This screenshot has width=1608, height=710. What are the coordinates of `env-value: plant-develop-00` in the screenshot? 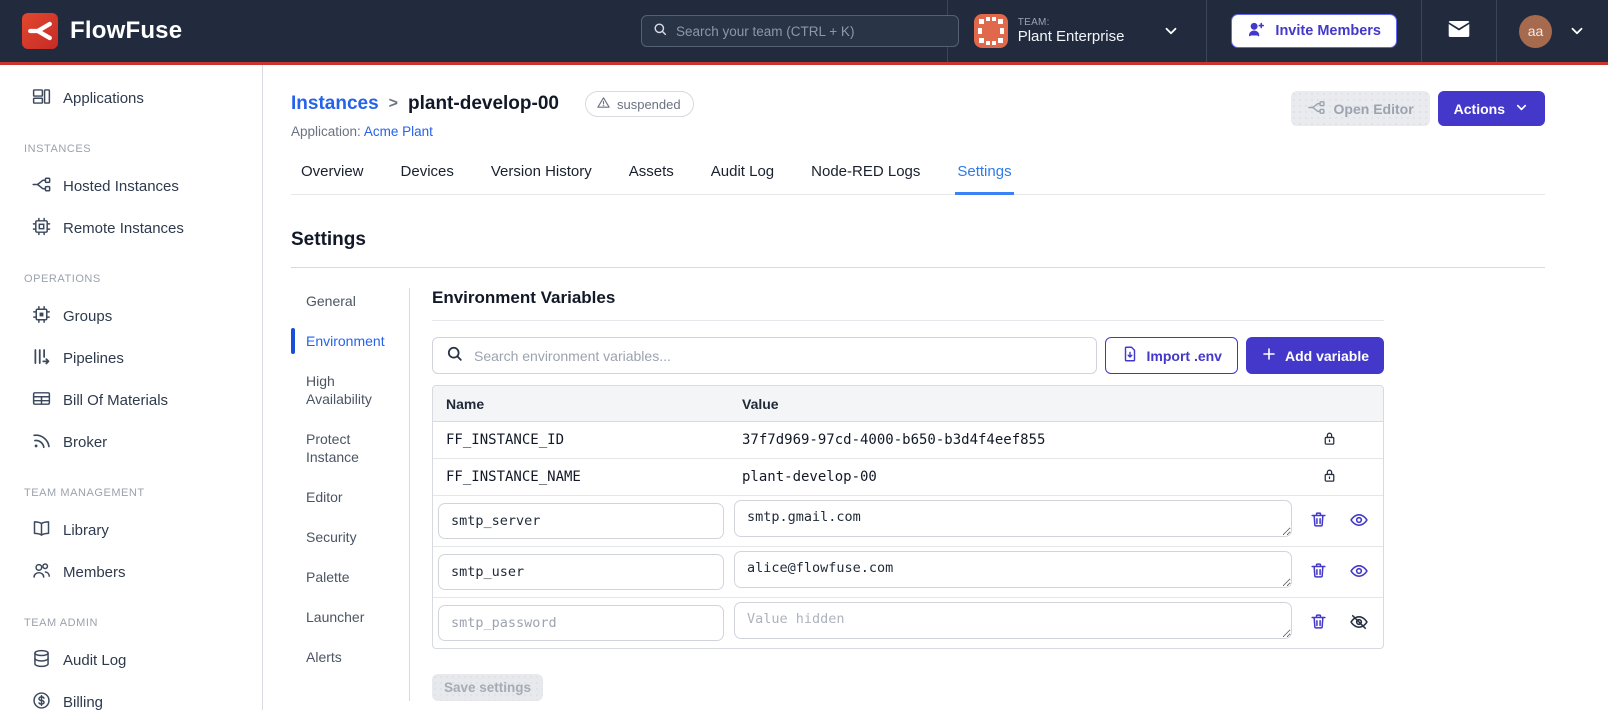 It's located at (809, 477).